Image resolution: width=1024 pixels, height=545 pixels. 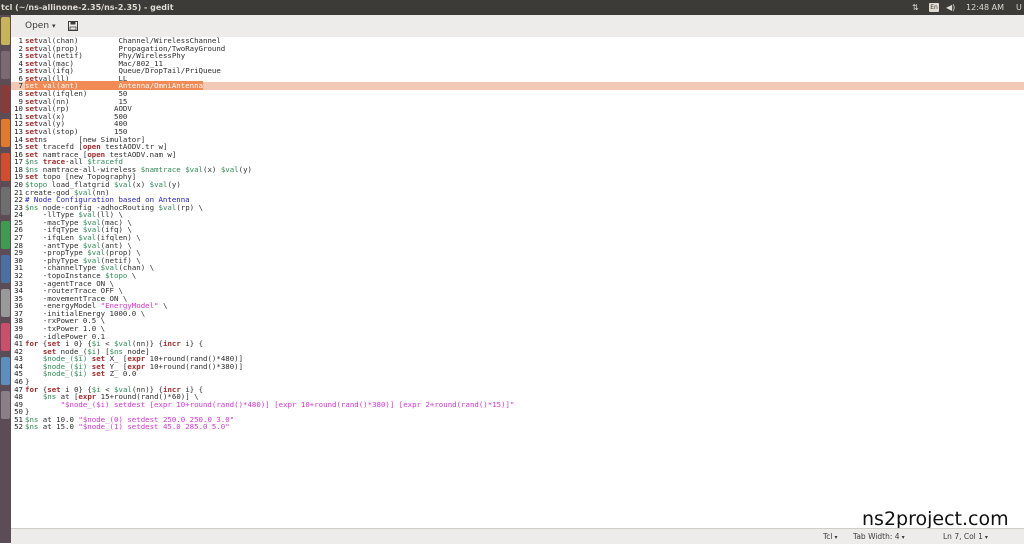 I want to click on tab-width-label: Tab Width: 4, so click(x=876, y=536).